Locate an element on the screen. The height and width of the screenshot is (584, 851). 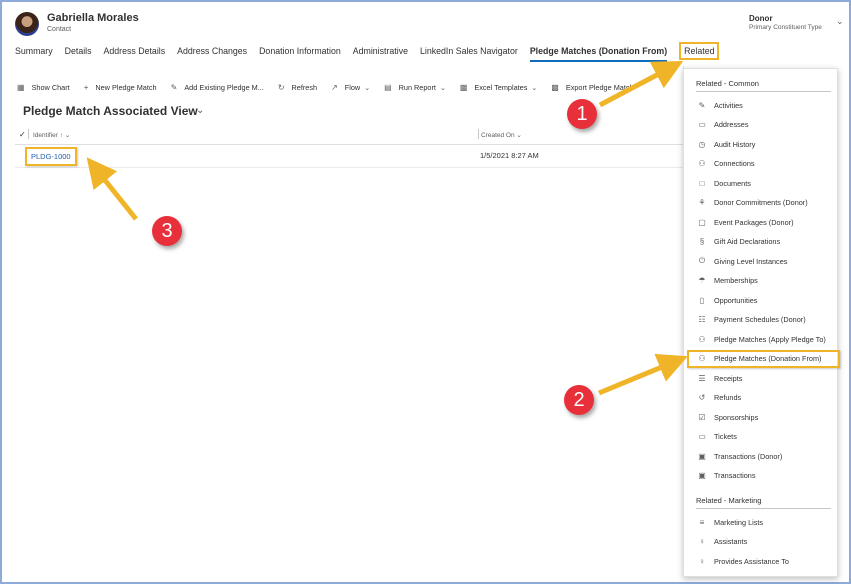
step-3-badge: 3 is located at coordinates (167, 231).